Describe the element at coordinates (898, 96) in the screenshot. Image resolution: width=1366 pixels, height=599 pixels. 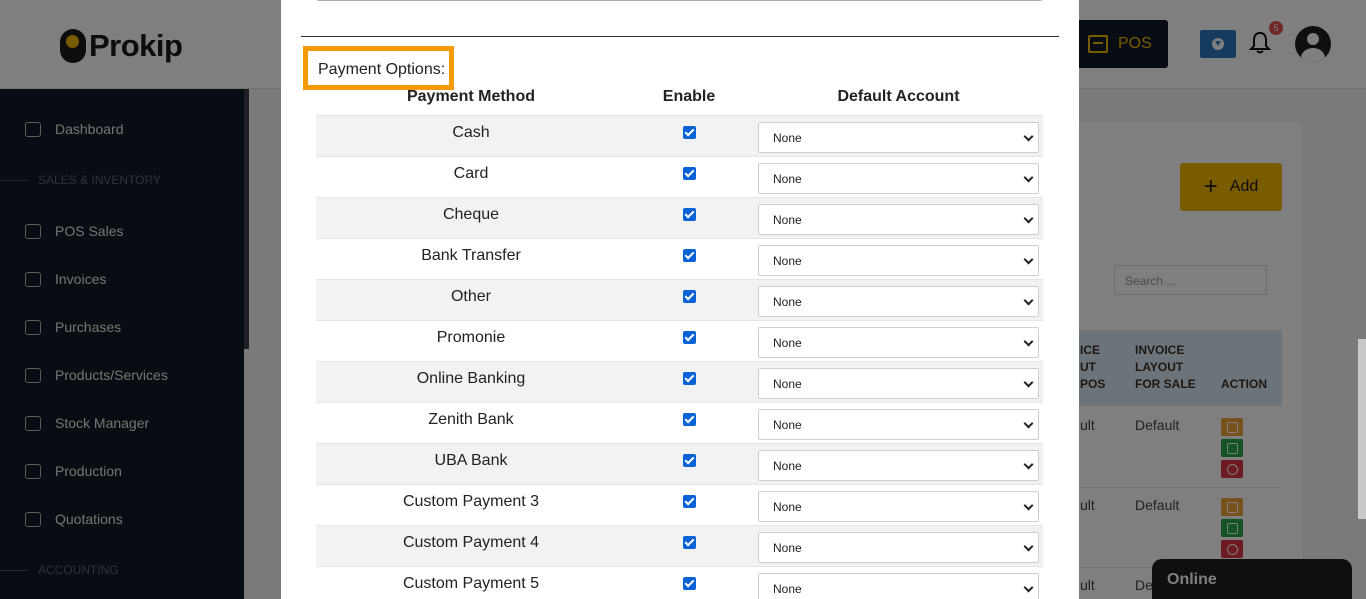
I see `column-header-default-account: Default Account` at that location.